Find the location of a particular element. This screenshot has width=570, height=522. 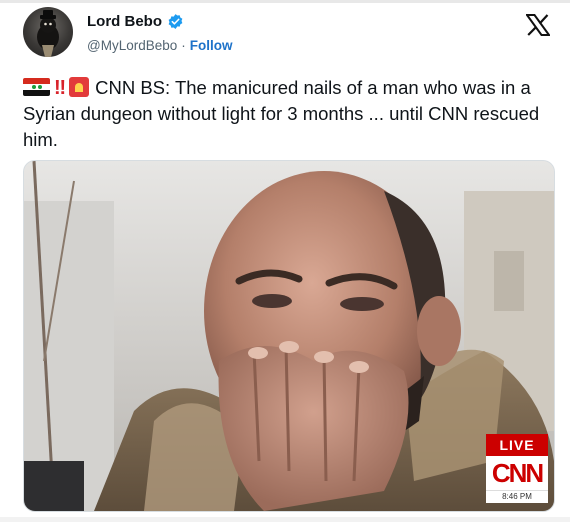

author-handle-row: @MyLordBebo · Follow is located at coordinates (160, 45).